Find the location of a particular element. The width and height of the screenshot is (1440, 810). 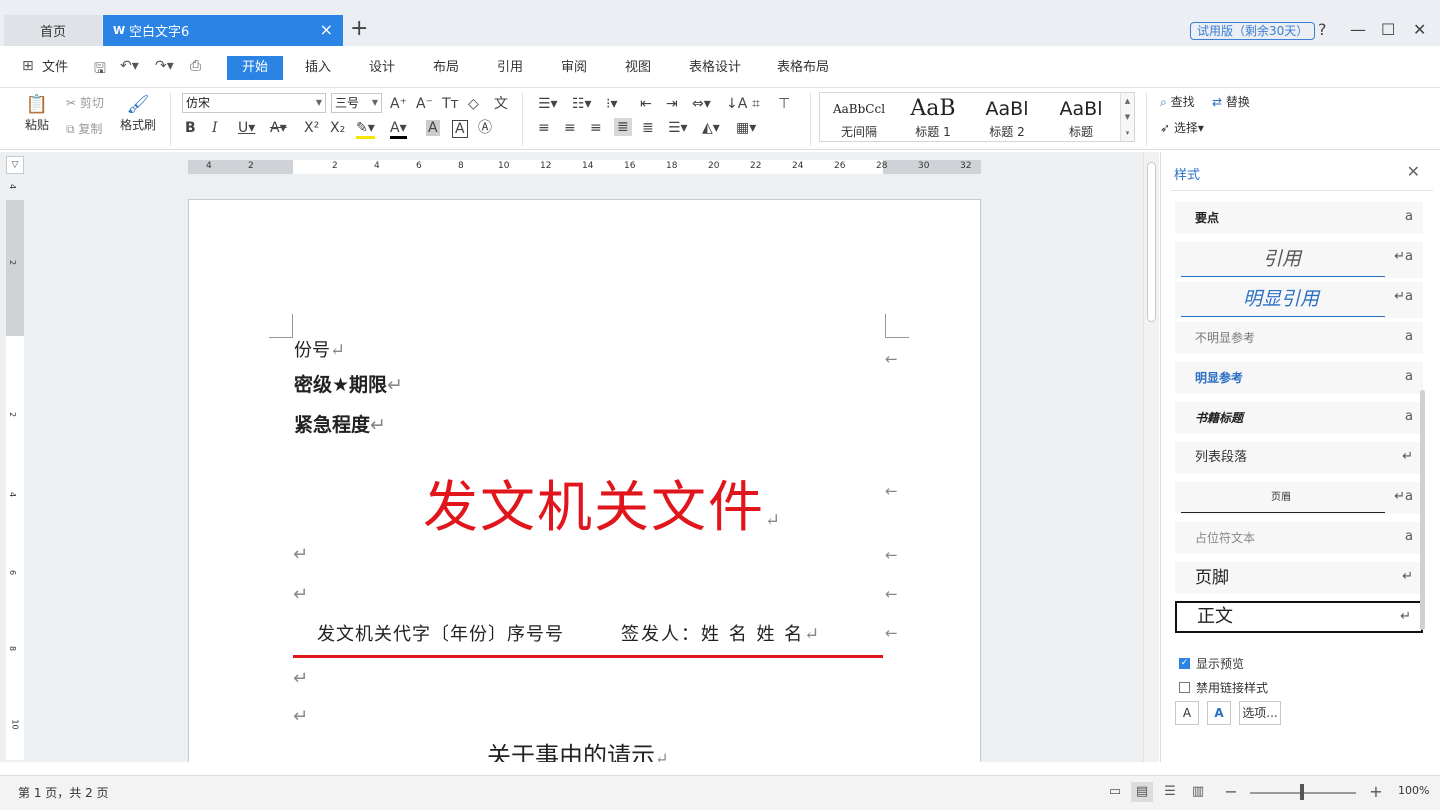

font-name-select: 仿宋 ▼ is located at coordinates (254, 103).